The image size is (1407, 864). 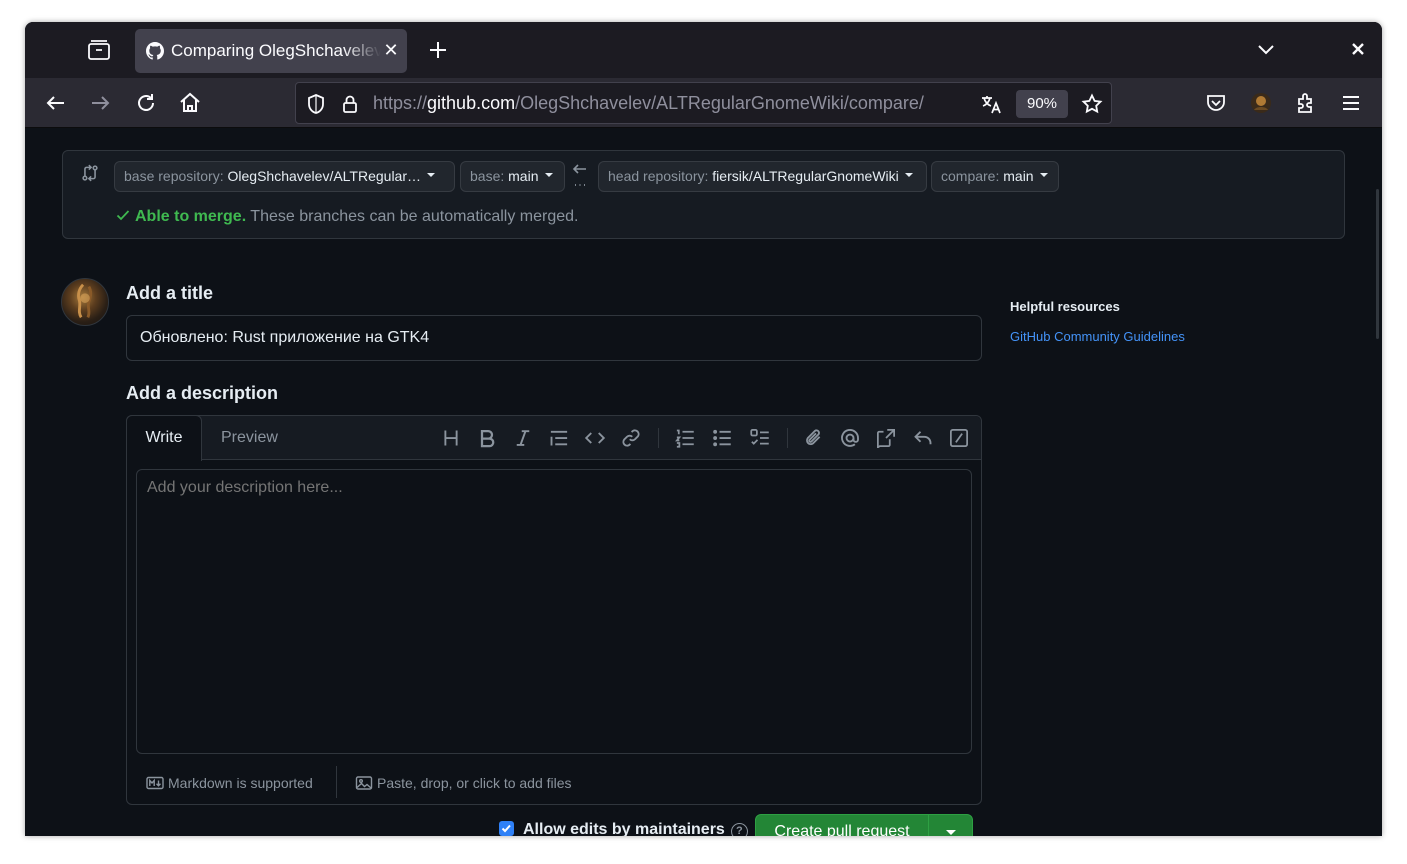 What do you see at coordinates (85, 302) in the screenshot?
I see `avatar` at bounding box center [85, 302].